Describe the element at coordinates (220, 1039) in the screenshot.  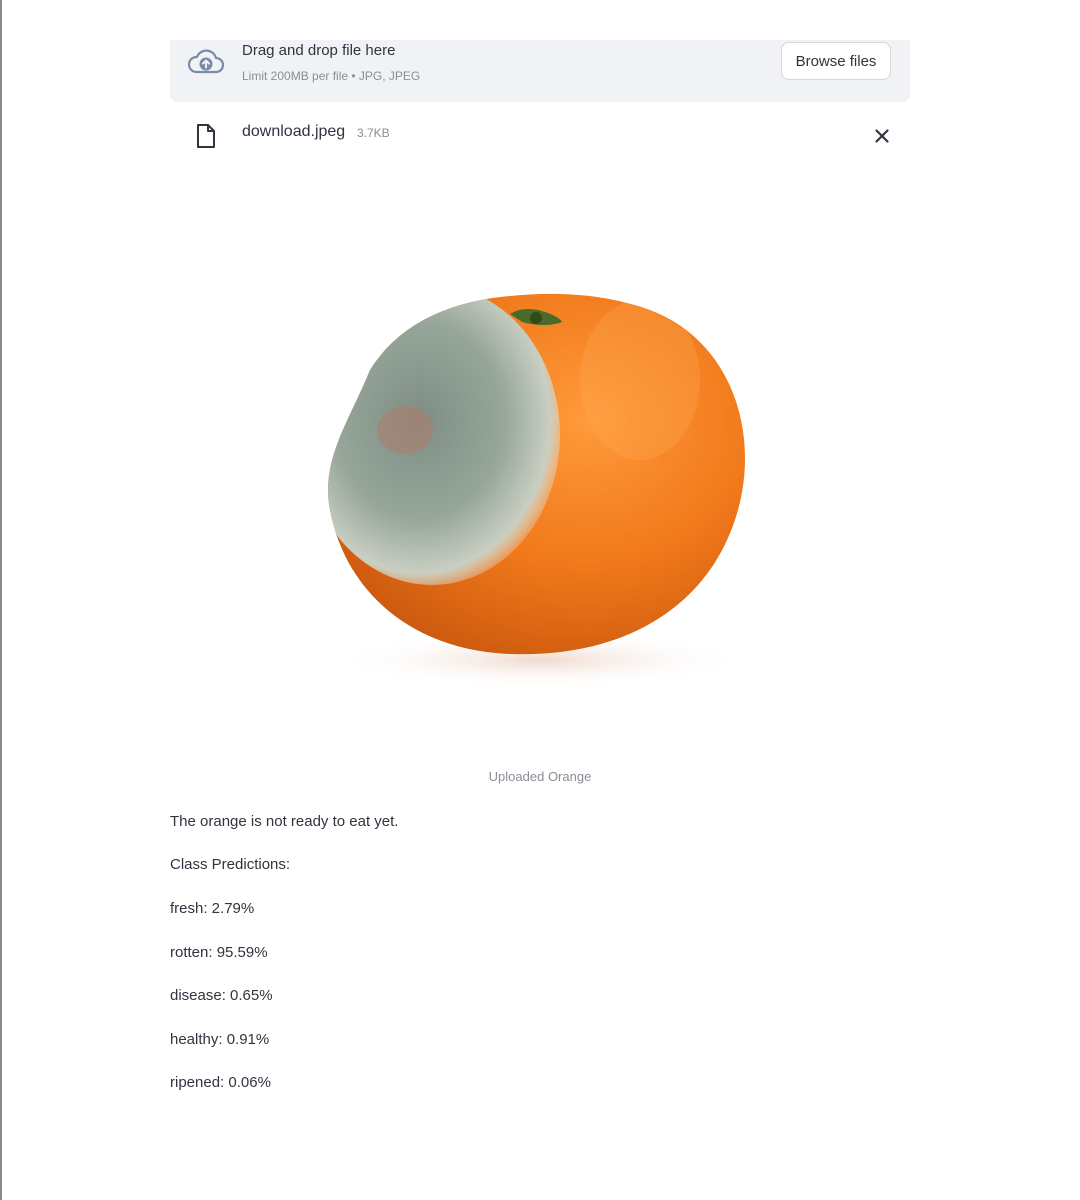
I see `prediction-item: healthy: 0.91%` at that location.